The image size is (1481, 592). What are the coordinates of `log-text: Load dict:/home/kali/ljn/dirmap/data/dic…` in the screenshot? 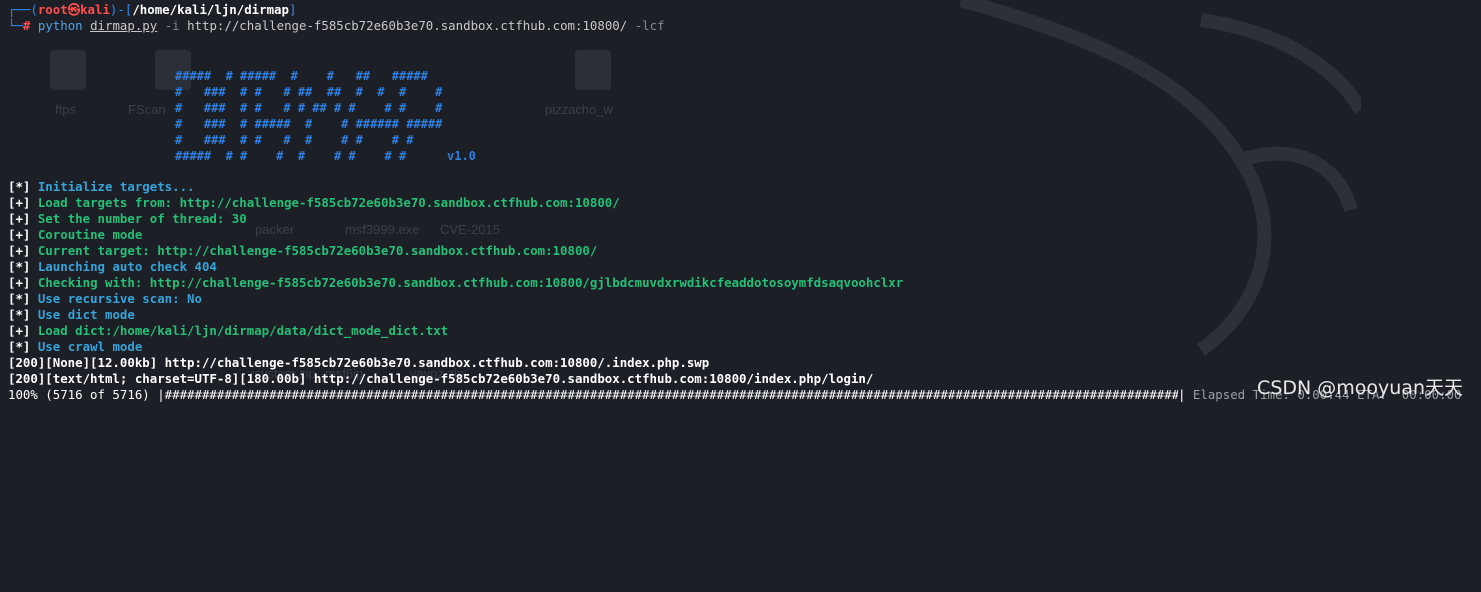 It's located at (239, 330).